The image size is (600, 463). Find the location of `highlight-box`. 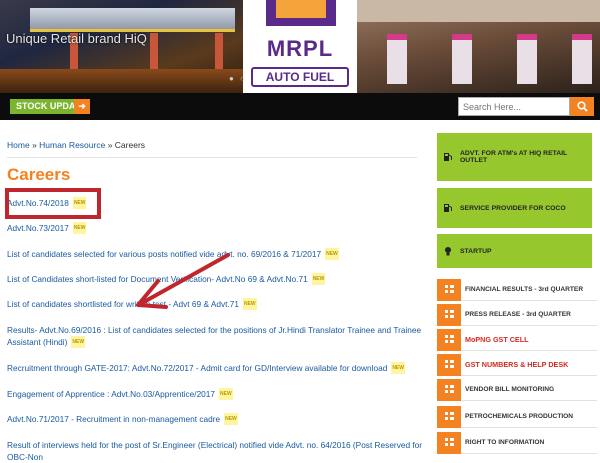

highlight-box is located at coordinates (53, 203).